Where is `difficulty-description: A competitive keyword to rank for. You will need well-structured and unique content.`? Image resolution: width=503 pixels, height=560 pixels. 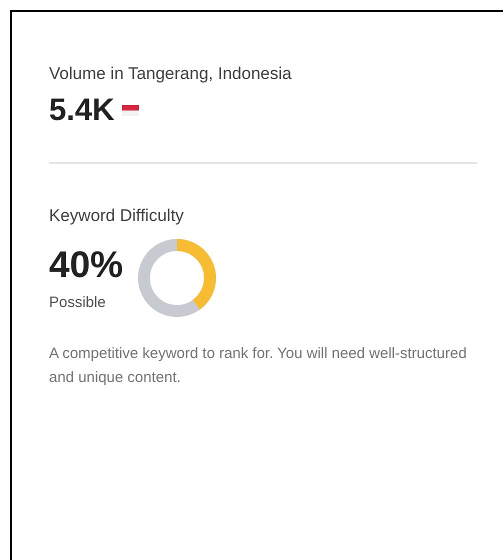 difficulty-description: A competitive keyword to rank for. You will need well-structured and unique content. is located at coordinates (258, 366).